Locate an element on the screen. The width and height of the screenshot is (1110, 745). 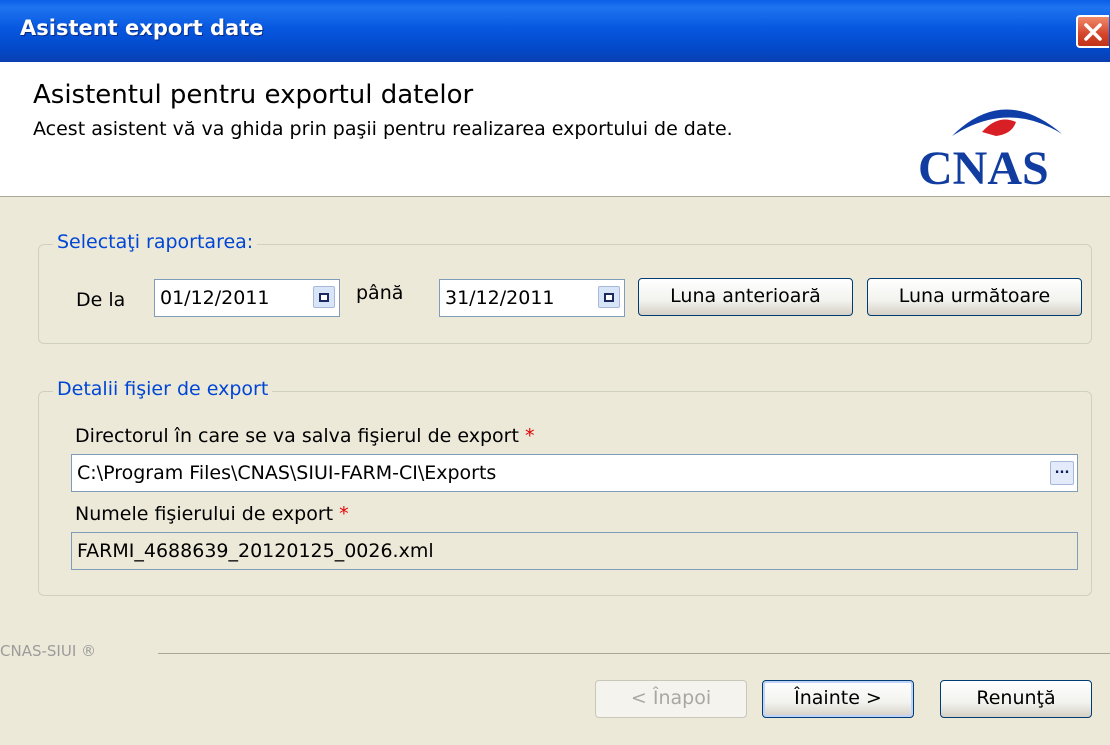
to-date-input: 31/12/2011 is located at coordinates (532, 298).